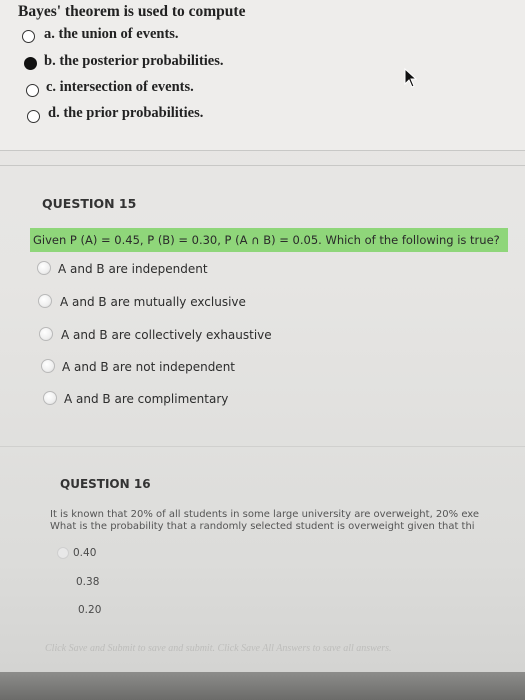 The width and height of the screenshot is (525, 700). I want to click on q16-option-1-label: 0.40, so click(84, 553).